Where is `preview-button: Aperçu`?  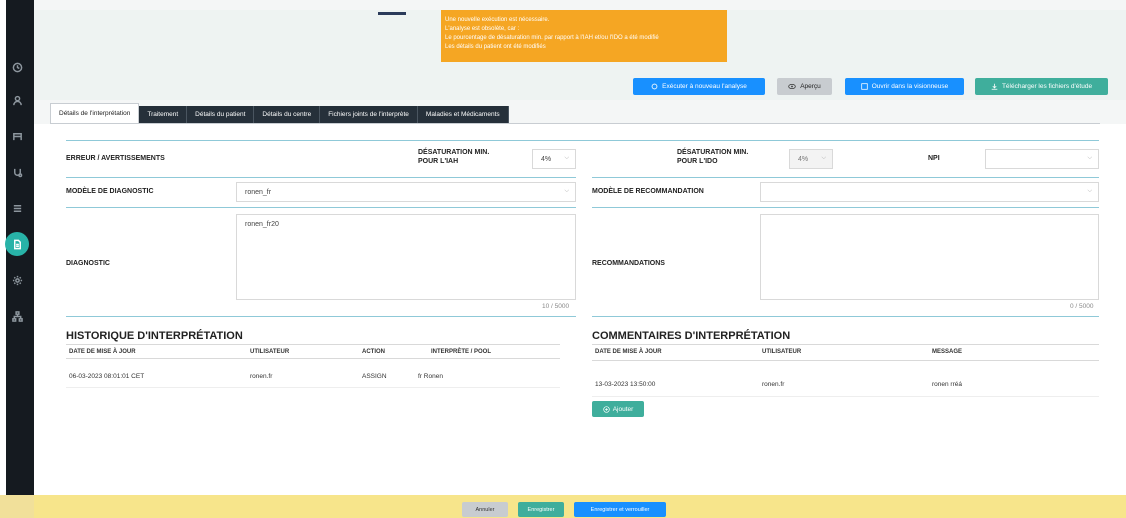
preview-button: Aperçu is located at coordinates (804, 86).